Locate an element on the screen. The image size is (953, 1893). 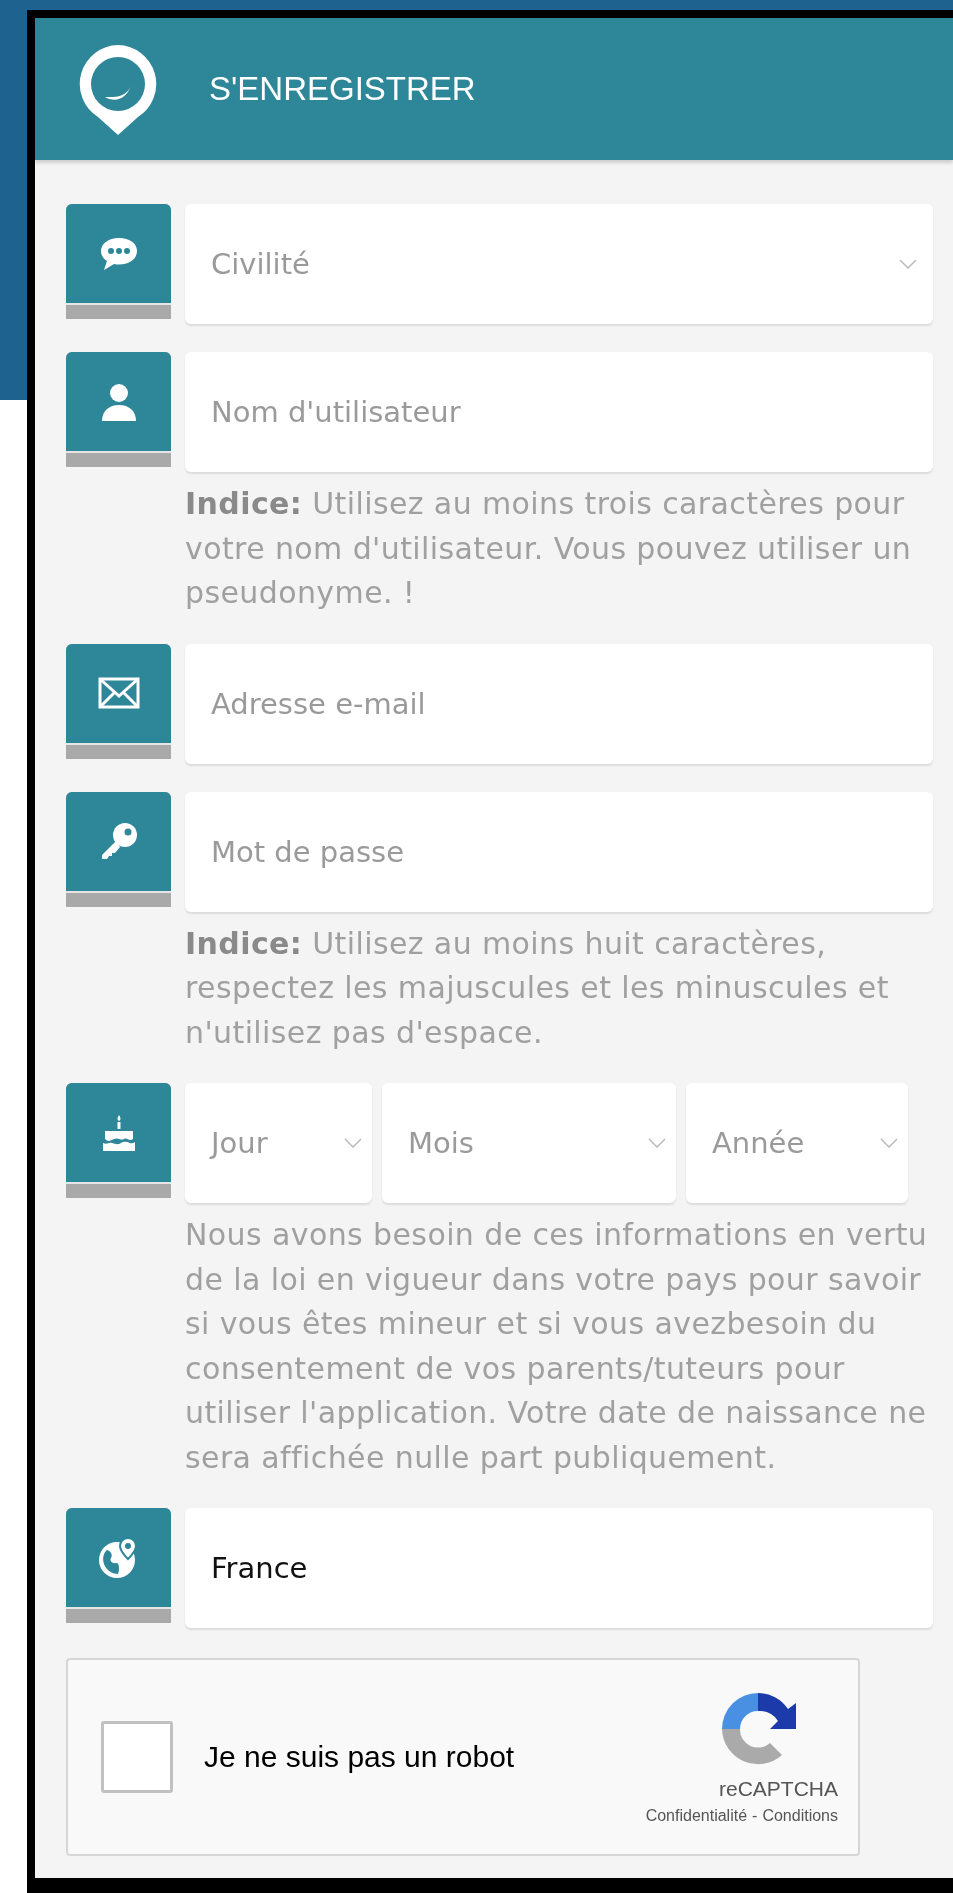
checkbox is located at coordinates (137, 1757).